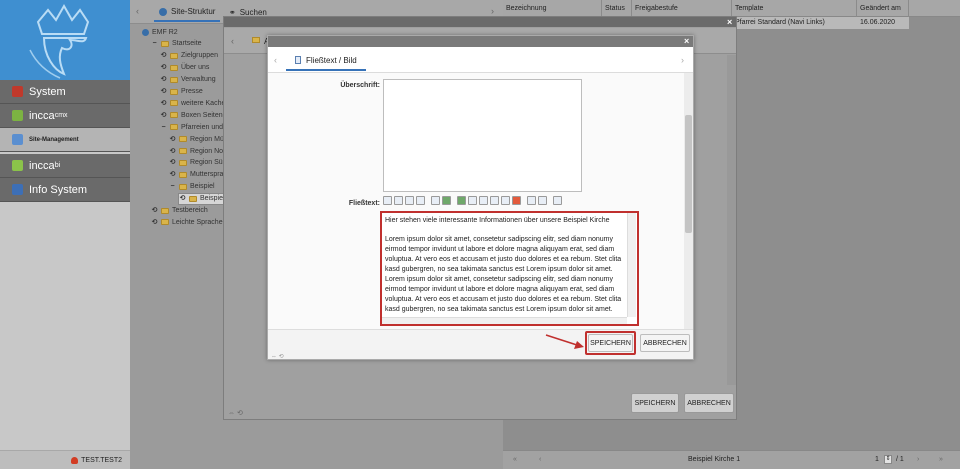  What do you see at coordinates (193, 11) in the screenshot?
I see `tab-label: Site-Struktur` at bounding box center [193, 11].